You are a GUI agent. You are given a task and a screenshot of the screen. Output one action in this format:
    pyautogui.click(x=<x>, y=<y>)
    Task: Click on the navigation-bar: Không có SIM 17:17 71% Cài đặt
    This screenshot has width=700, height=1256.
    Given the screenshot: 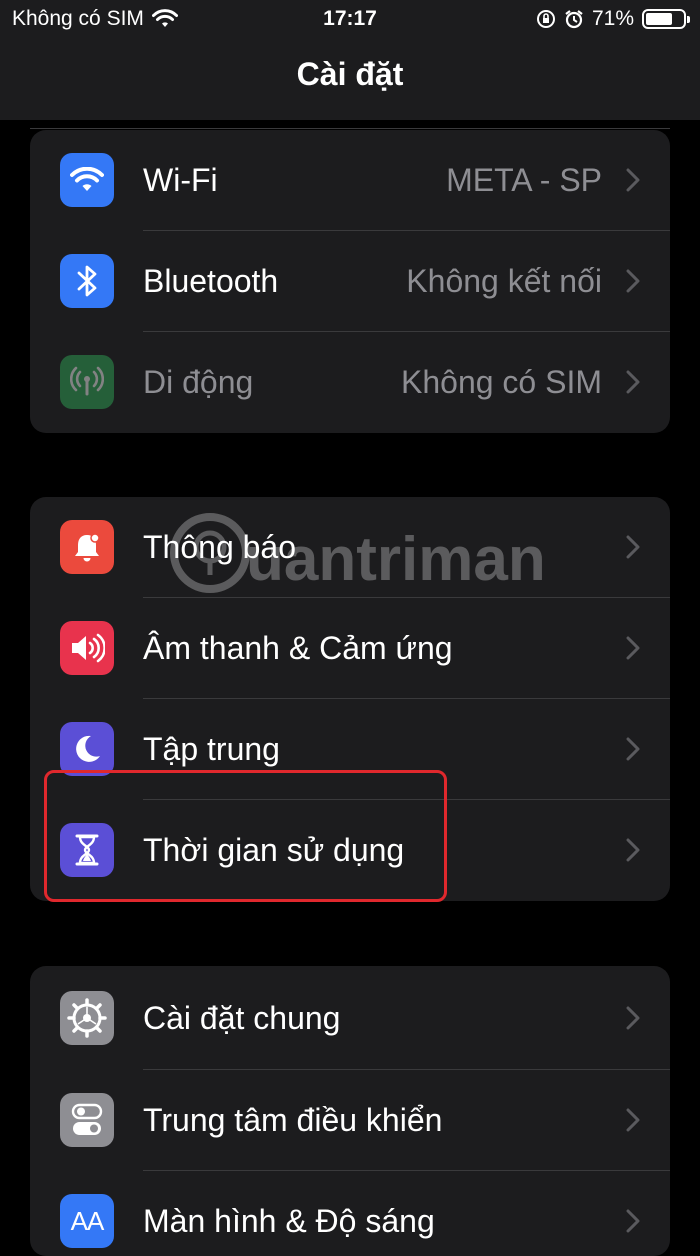 What is the action you would take?
    pyautogui.click(x=350, y=60)
    